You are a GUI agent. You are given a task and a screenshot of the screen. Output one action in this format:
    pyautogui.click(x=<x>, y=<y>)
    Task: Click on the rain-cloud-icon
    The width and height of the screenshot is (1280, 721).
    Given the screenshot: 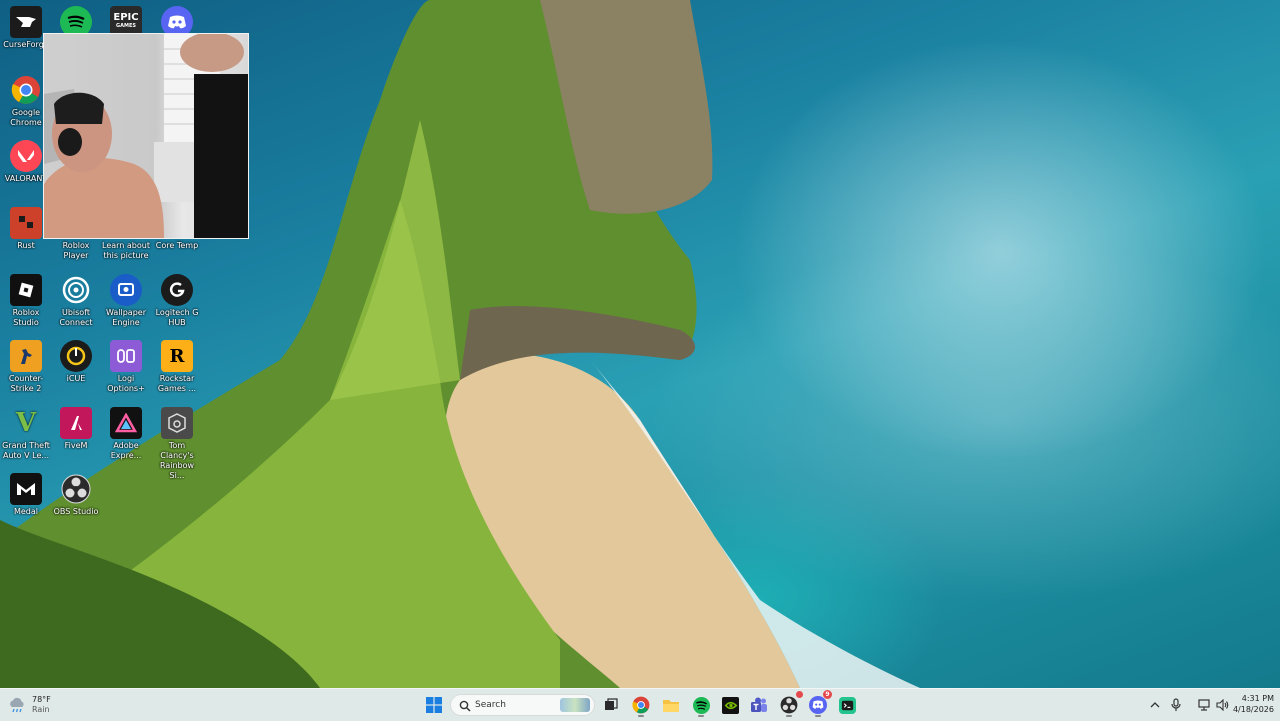 What is the action you would take?
    pyautogui.click(x=17, y=705)
    